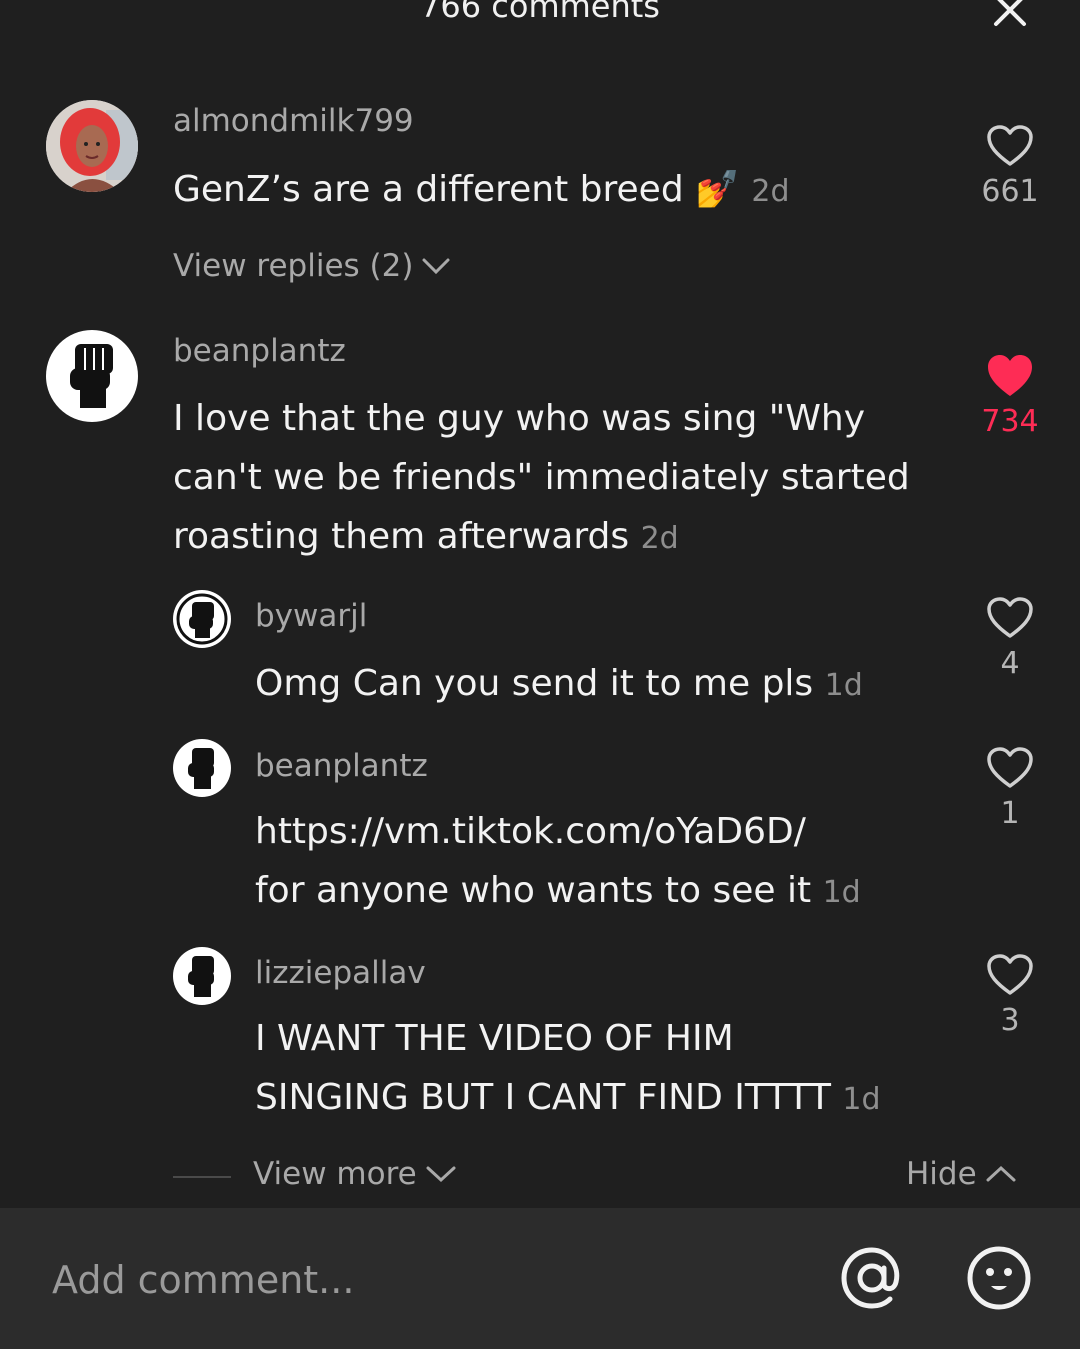 This screenshot has height=1349, width=1080. I want to click on view-replies-label: View replies (2), so click(293, 266).